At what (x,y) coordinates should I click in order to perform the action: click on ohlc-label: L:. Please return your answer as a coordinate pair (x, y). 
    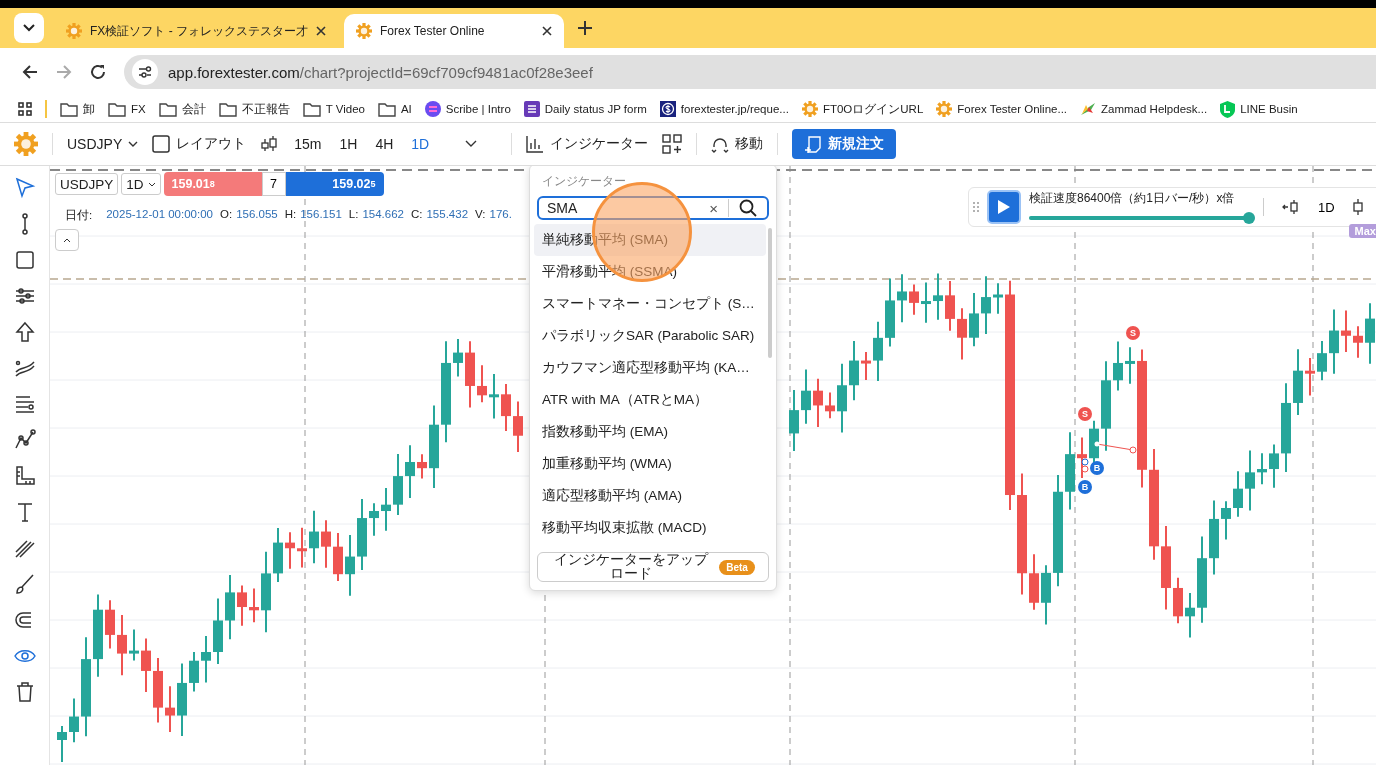
    Looking at the image, I should click on (353, 215).